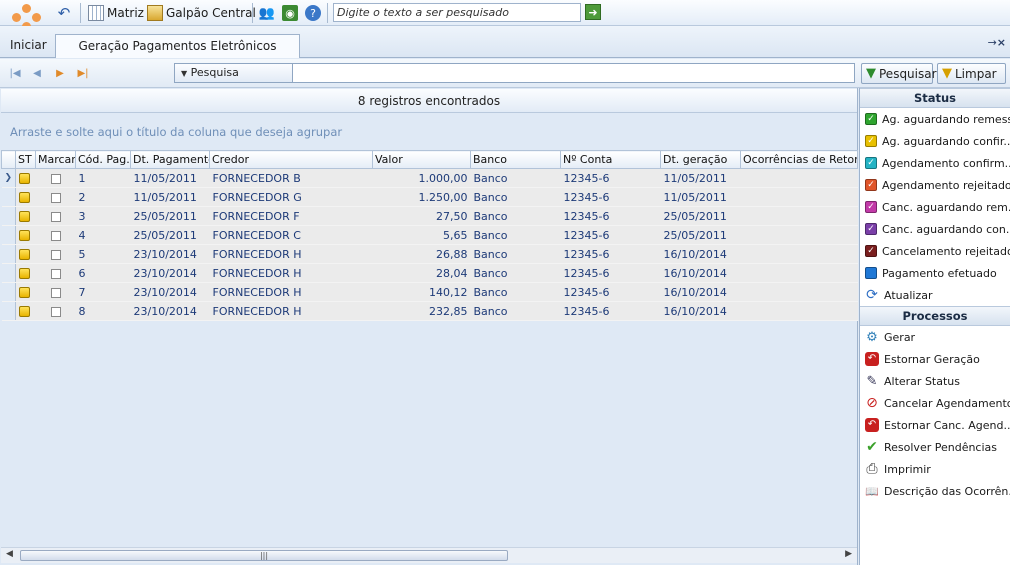  Describe the element at coordinates (700, 216) in the screenshot. I see `dt-geracao-cell: 25/05/2011` at that location.